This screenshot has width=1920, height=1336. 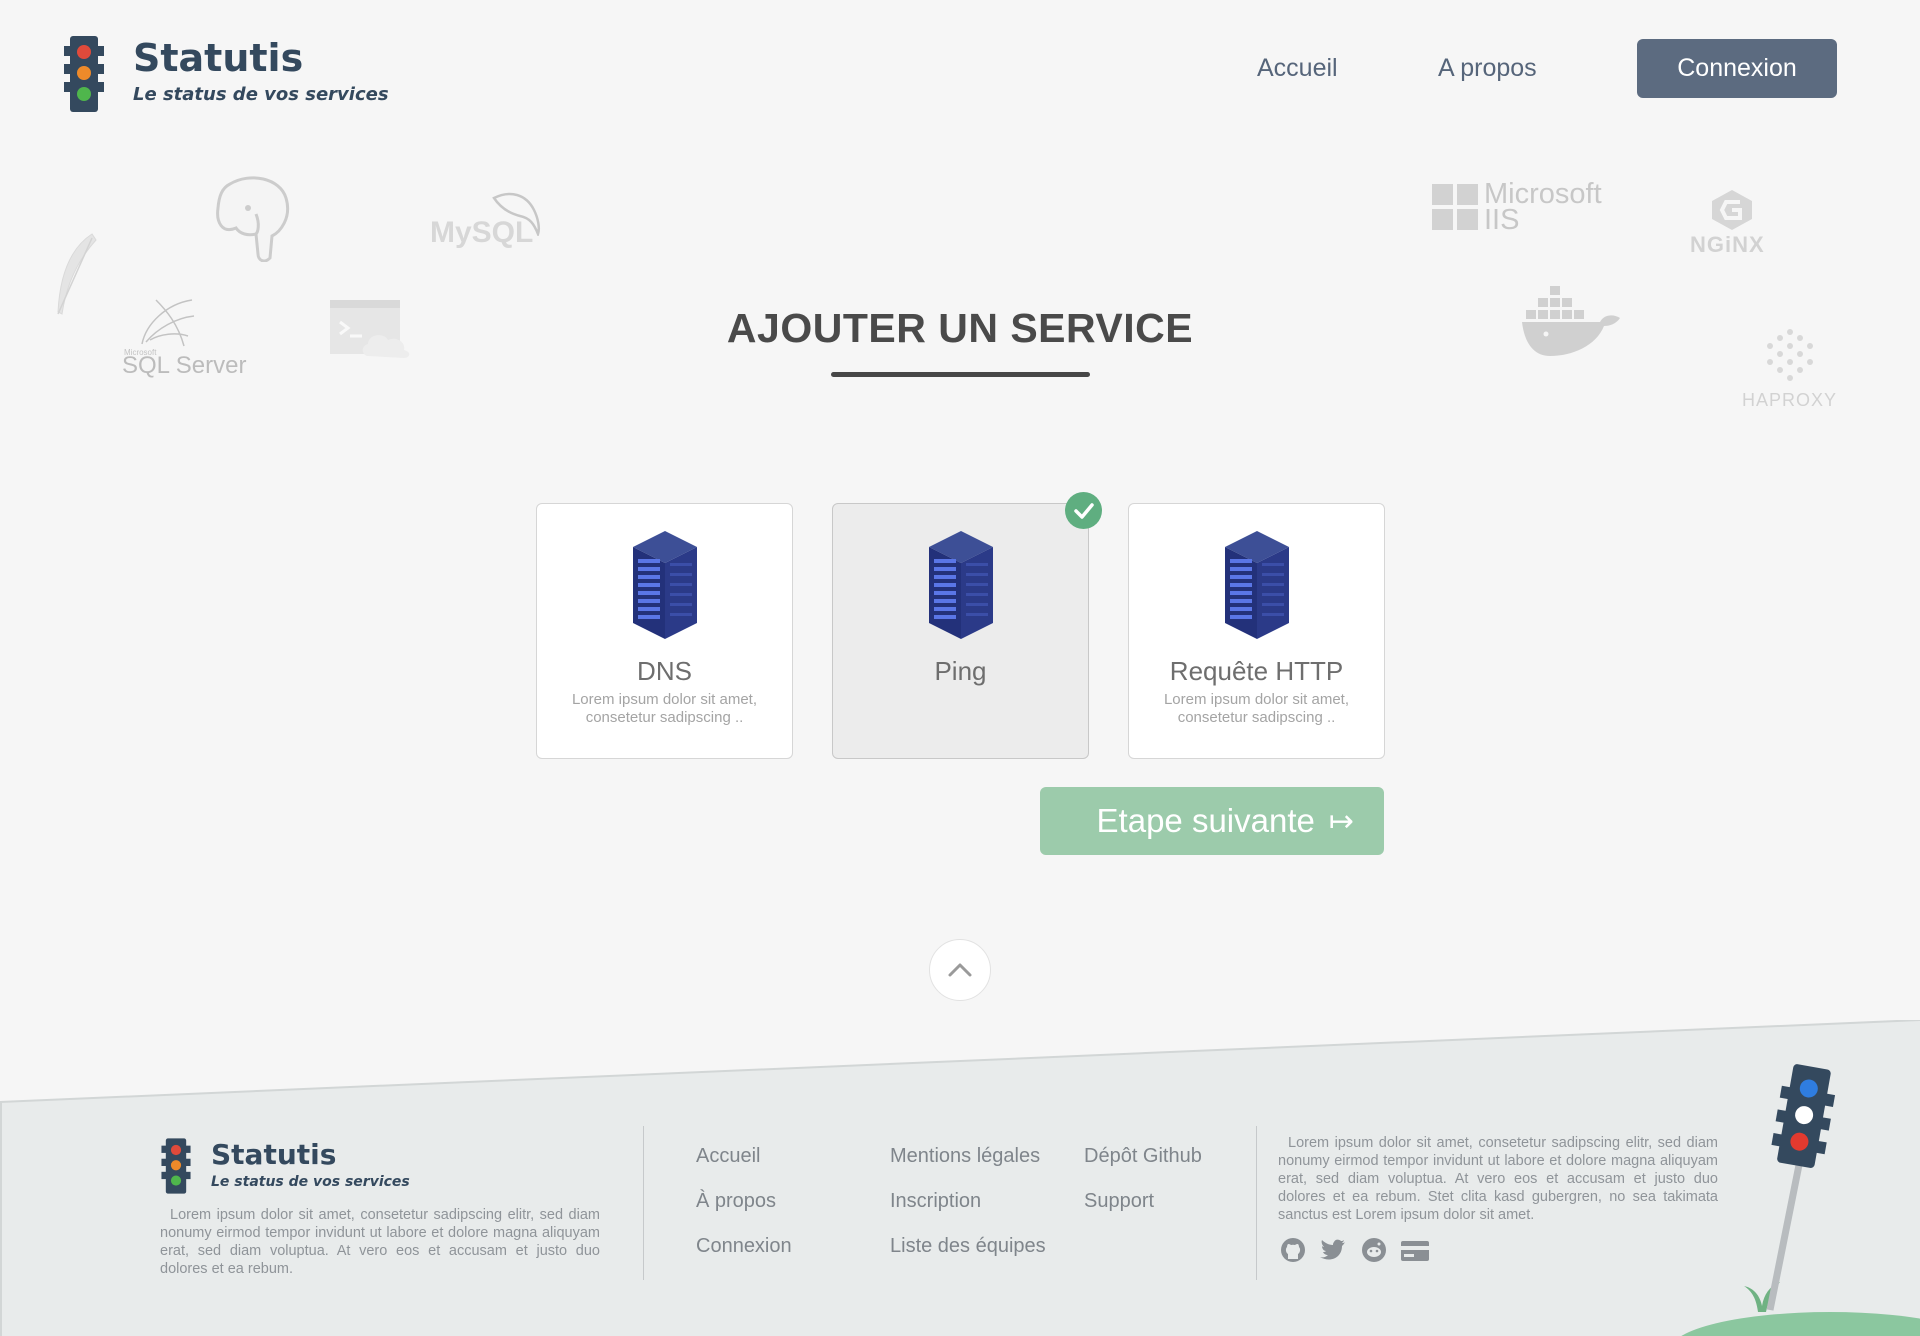 I want to click on footer-link-support: Support, so click(x=1119, y=1201).